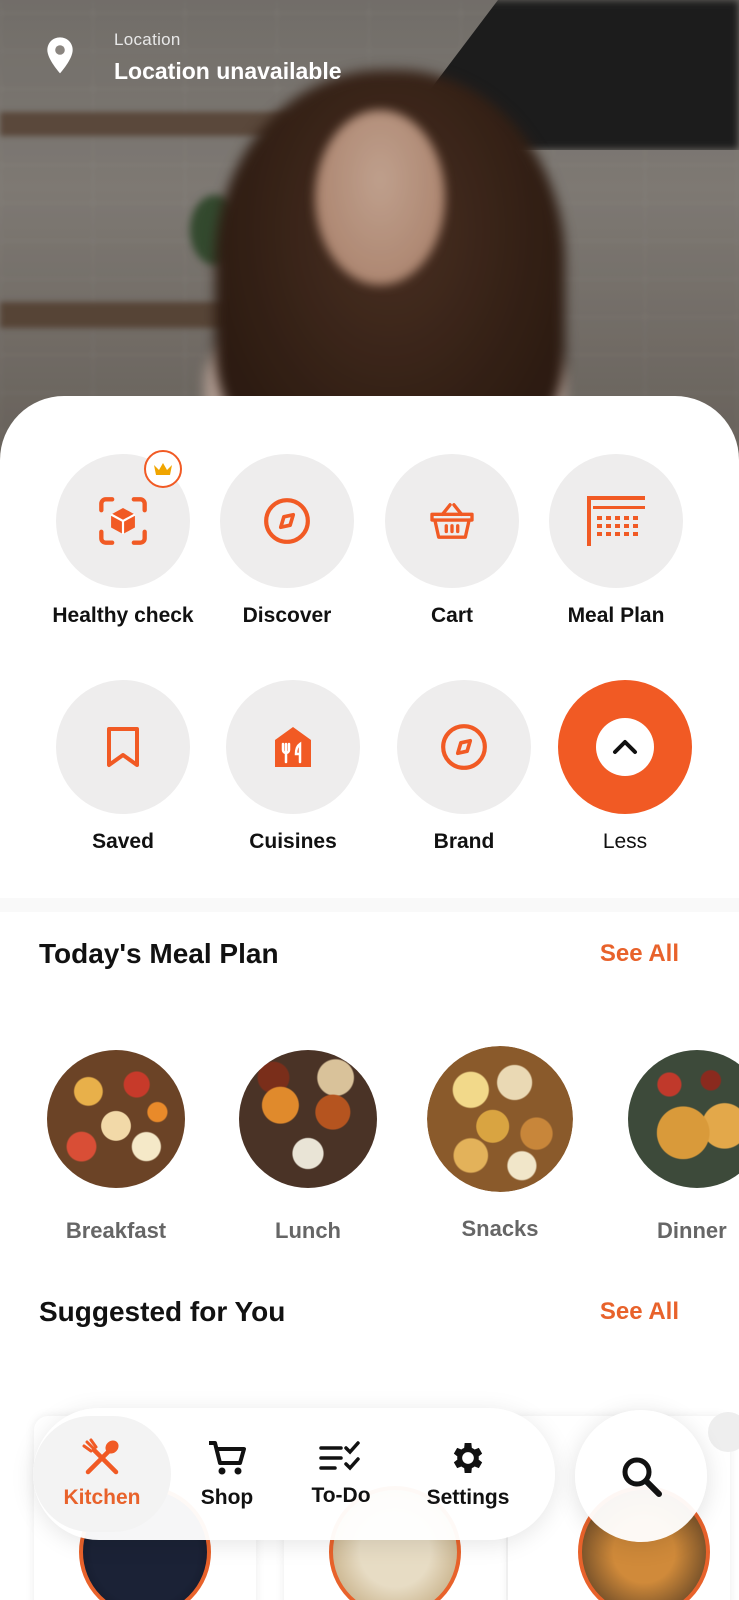 This screenshot has width=739, height=1600. What do you see at coordinates (293, 841) in the screenshot?
I see `category-label: Cuisines` at bounding box center [293, 841].